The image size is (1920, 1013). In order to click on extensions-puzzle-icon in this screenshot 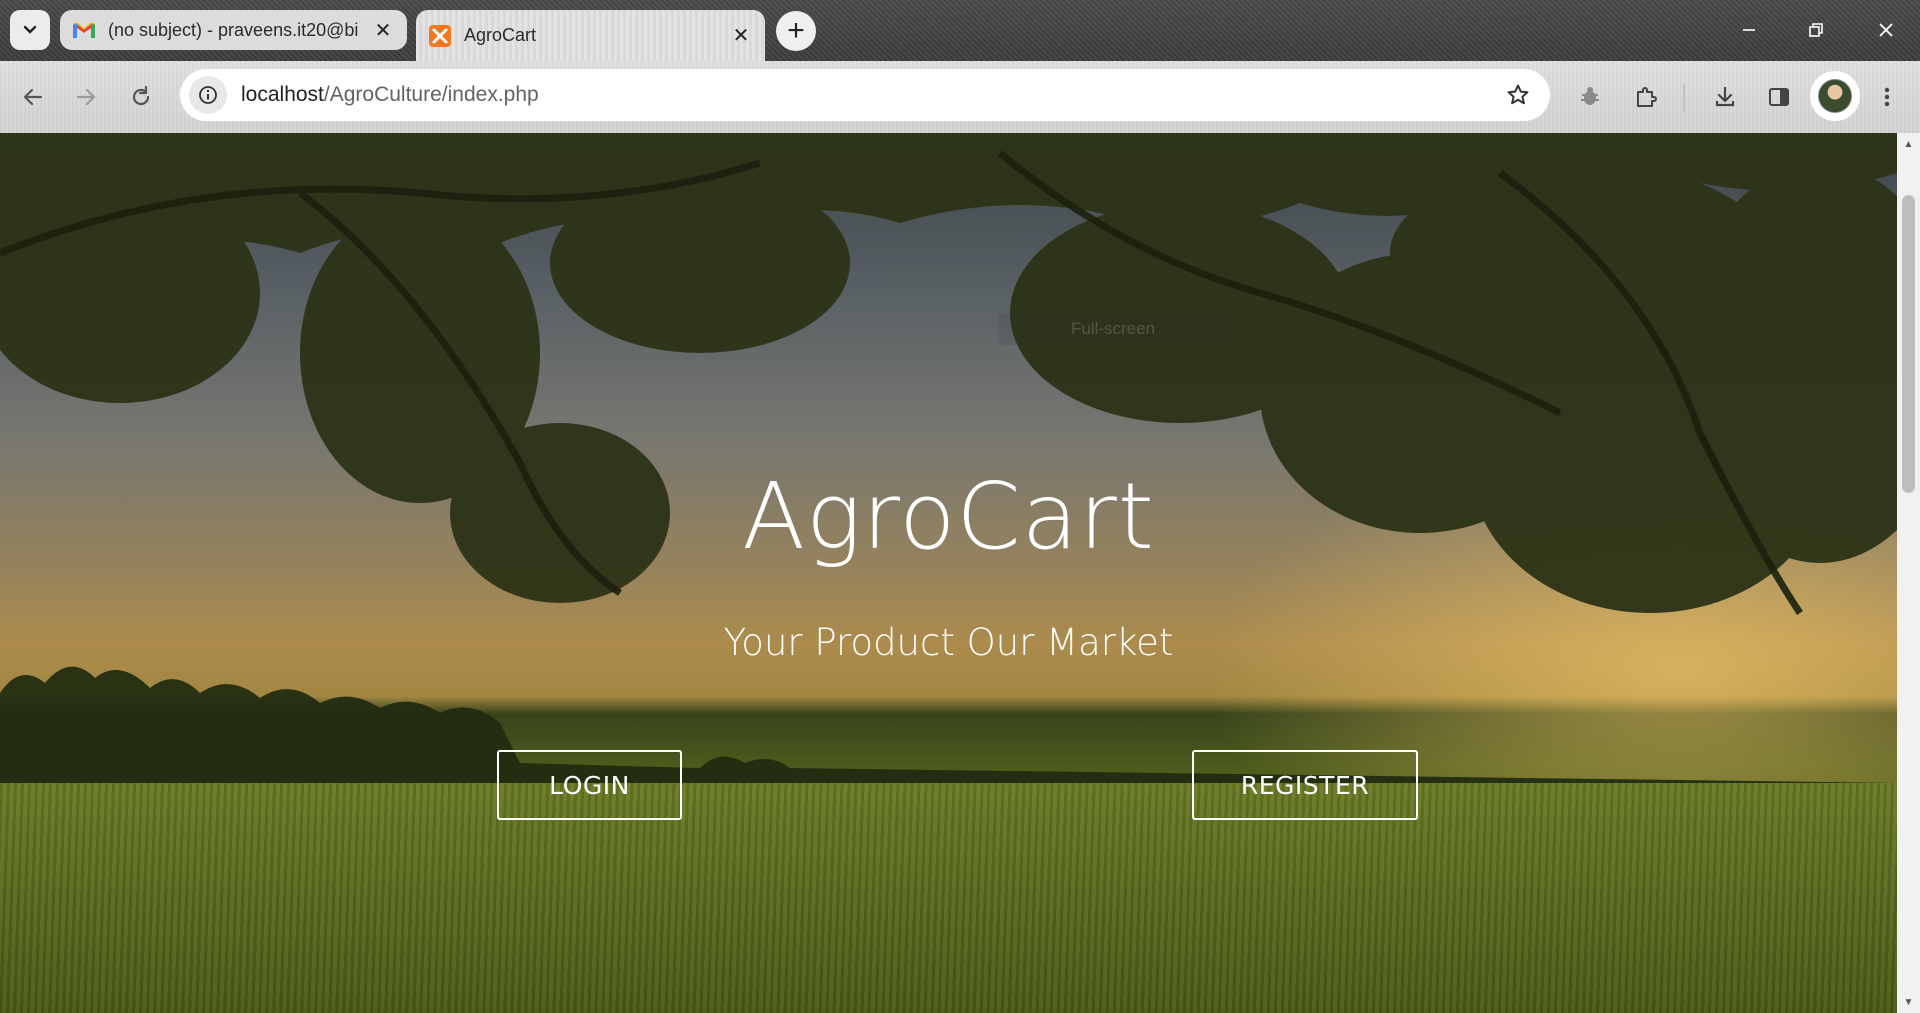, I will do `click(1646, 97)`.